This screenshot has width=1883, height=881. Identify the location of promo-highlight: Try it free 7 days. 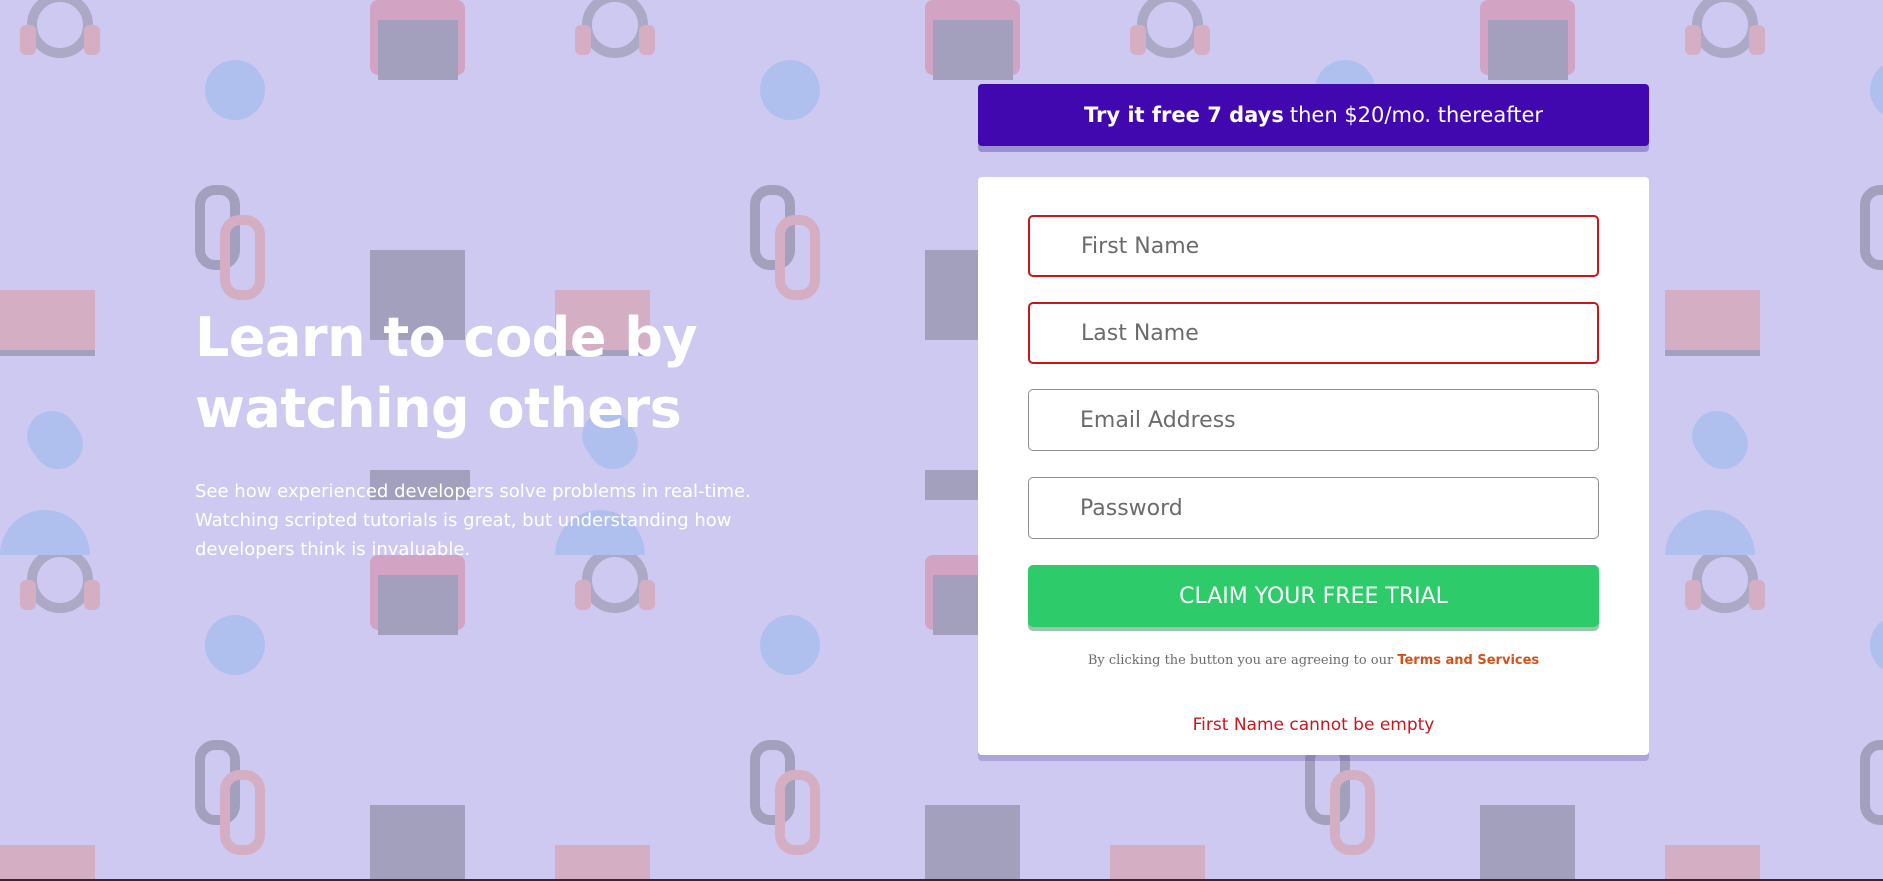
(1183, 115).